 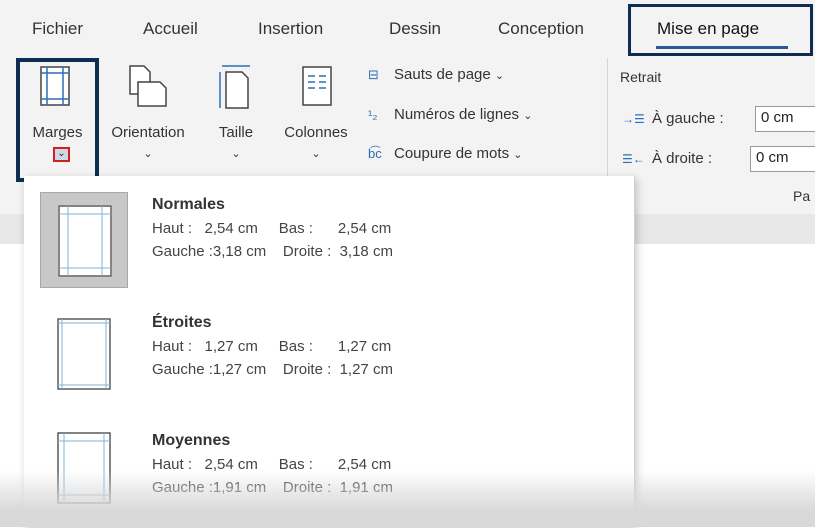 I want to click on tab-conception: Conception, so click(x=541, y=29).